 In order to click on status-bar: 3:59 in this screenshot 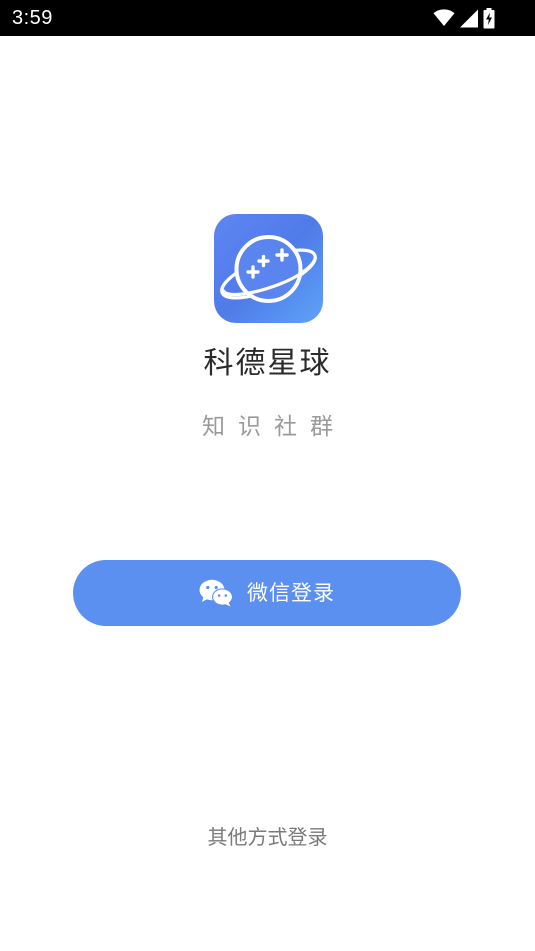, I will do `click(267, 18)`.